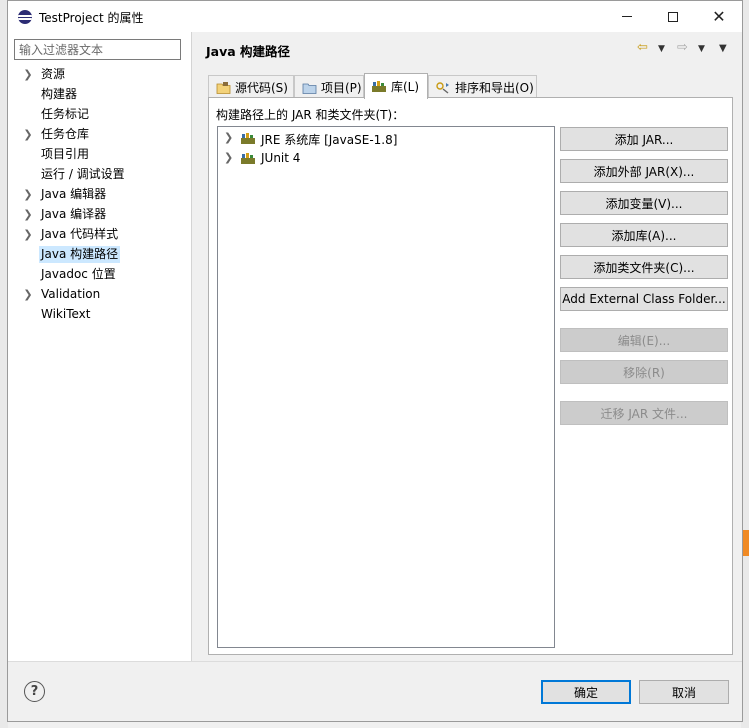  I want to click on remove-button: 移除(R), so click(644, 372).